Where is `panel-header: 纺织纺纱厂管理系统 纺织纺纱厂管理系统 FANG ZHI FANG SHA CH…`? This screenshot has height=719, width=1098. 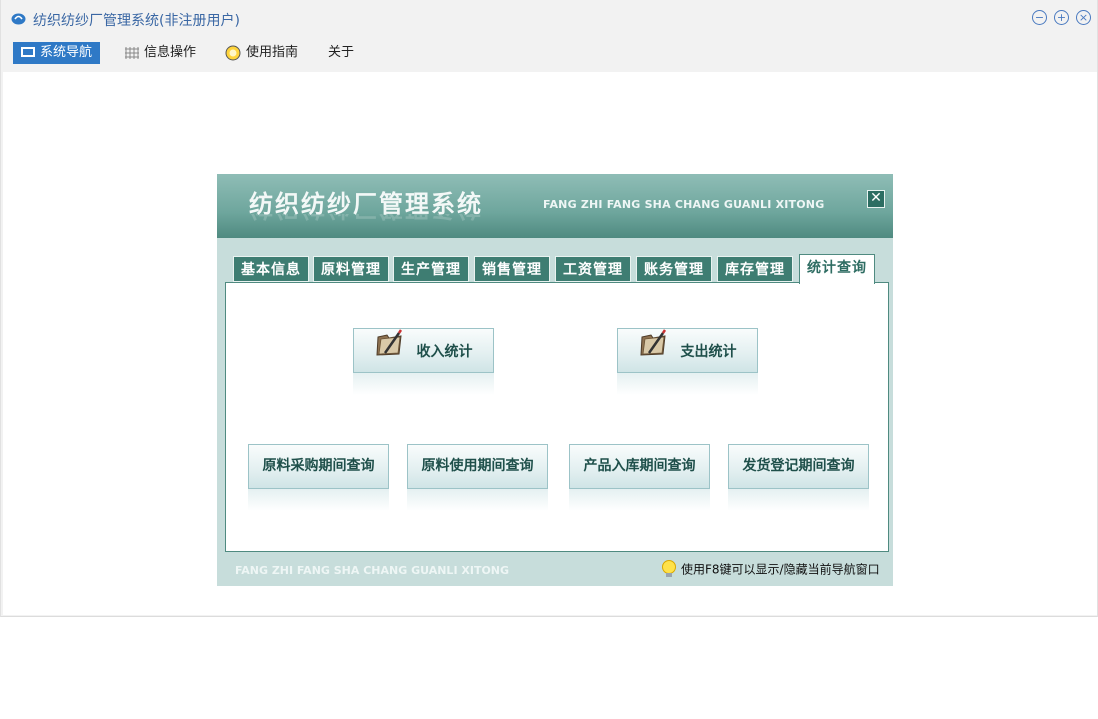 panel-header: 纺织纺纱厂管理系统 纺织纺纱厂管理系统 FANG ZHI FANG SHA CH… is located at coordinates (555, 206).